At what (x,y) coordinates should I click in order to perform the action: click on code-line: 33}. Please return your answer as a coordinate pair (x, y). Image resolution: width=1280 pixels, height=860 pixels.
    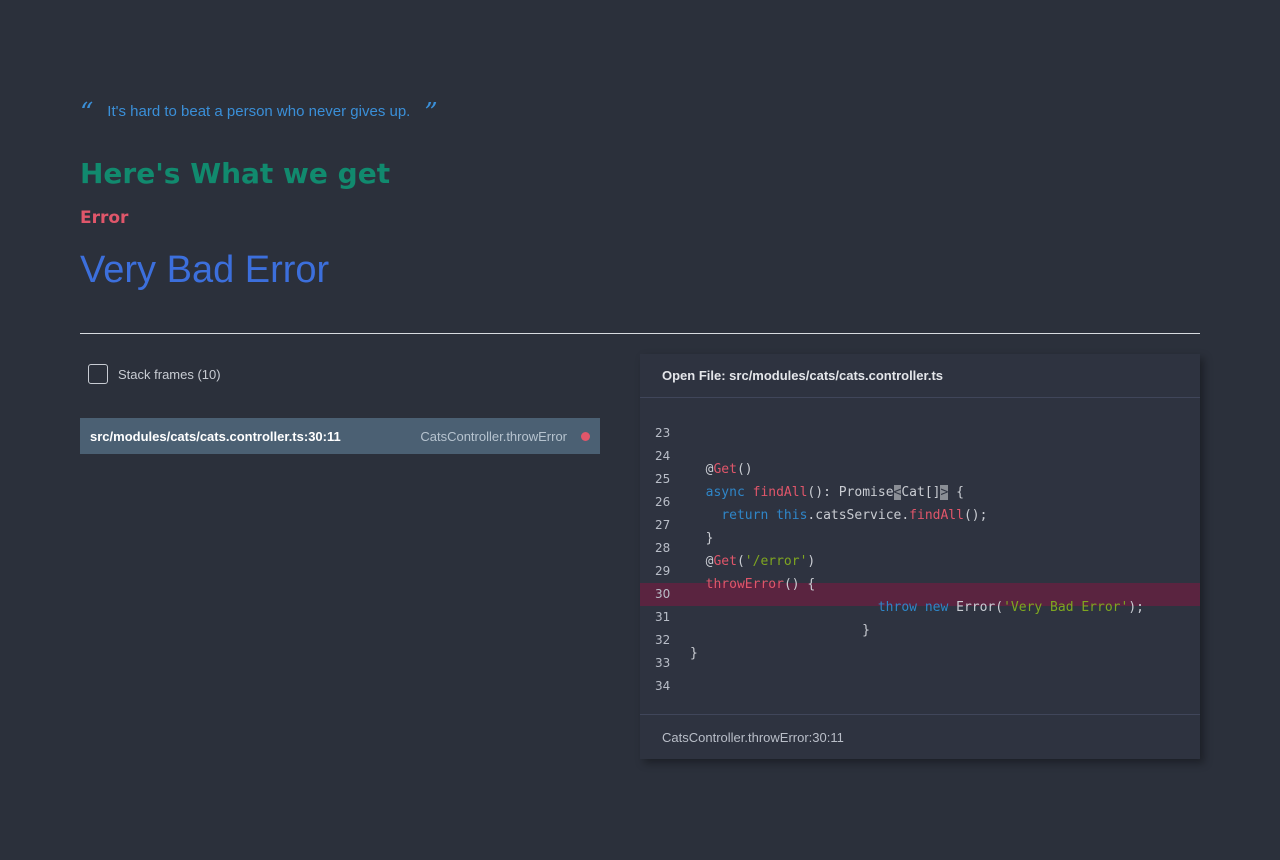
    Looking at the image, I should click on (920, 660).